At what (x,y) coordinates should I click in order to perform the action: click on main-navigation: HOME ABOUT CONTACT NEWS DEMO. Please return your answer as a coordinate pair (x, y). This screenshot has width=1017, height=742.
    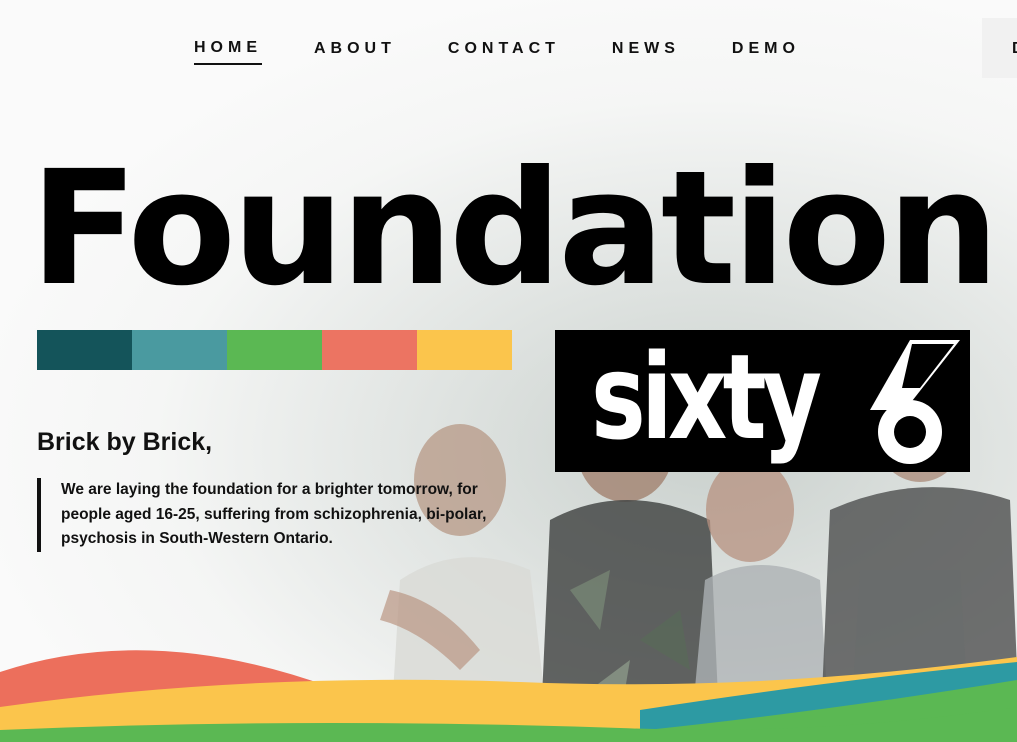
    Looking at the image, I should click on (523, 52).